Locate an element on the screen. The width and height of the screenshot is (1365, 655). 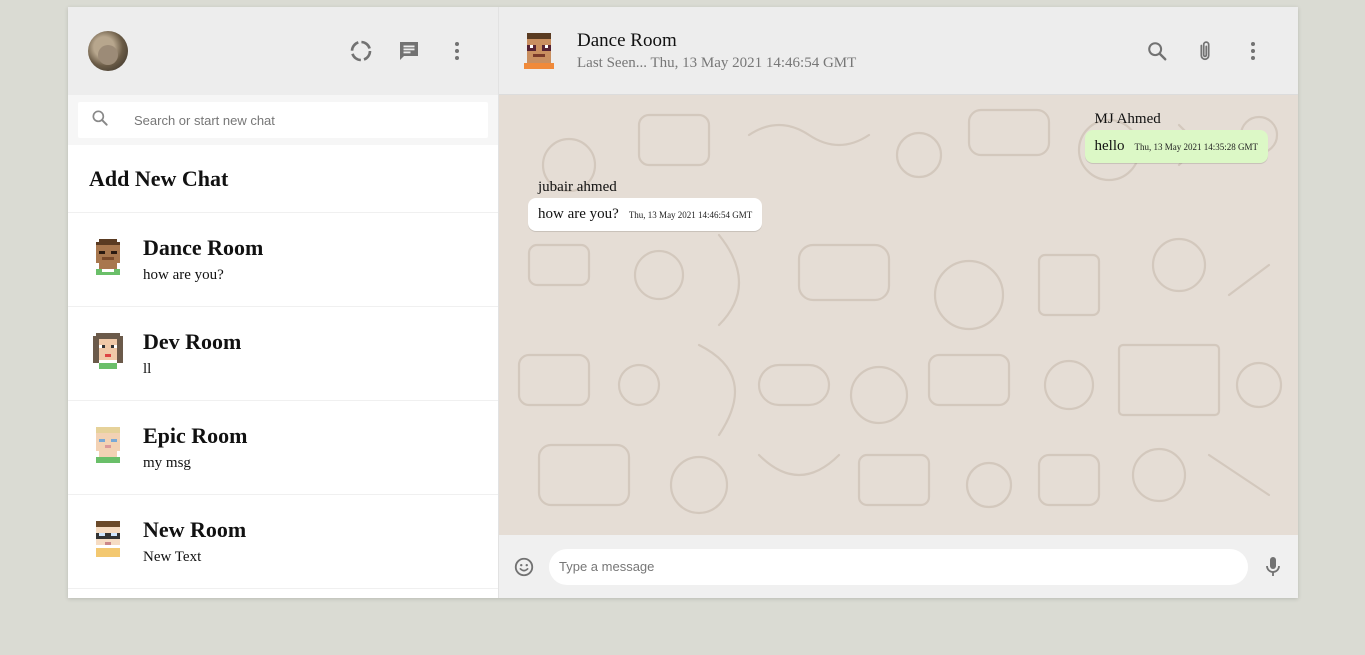
message-bubble: hello Thu, 13 May 2021 14:35:28 GMT is located at coordinates (1176, 146).